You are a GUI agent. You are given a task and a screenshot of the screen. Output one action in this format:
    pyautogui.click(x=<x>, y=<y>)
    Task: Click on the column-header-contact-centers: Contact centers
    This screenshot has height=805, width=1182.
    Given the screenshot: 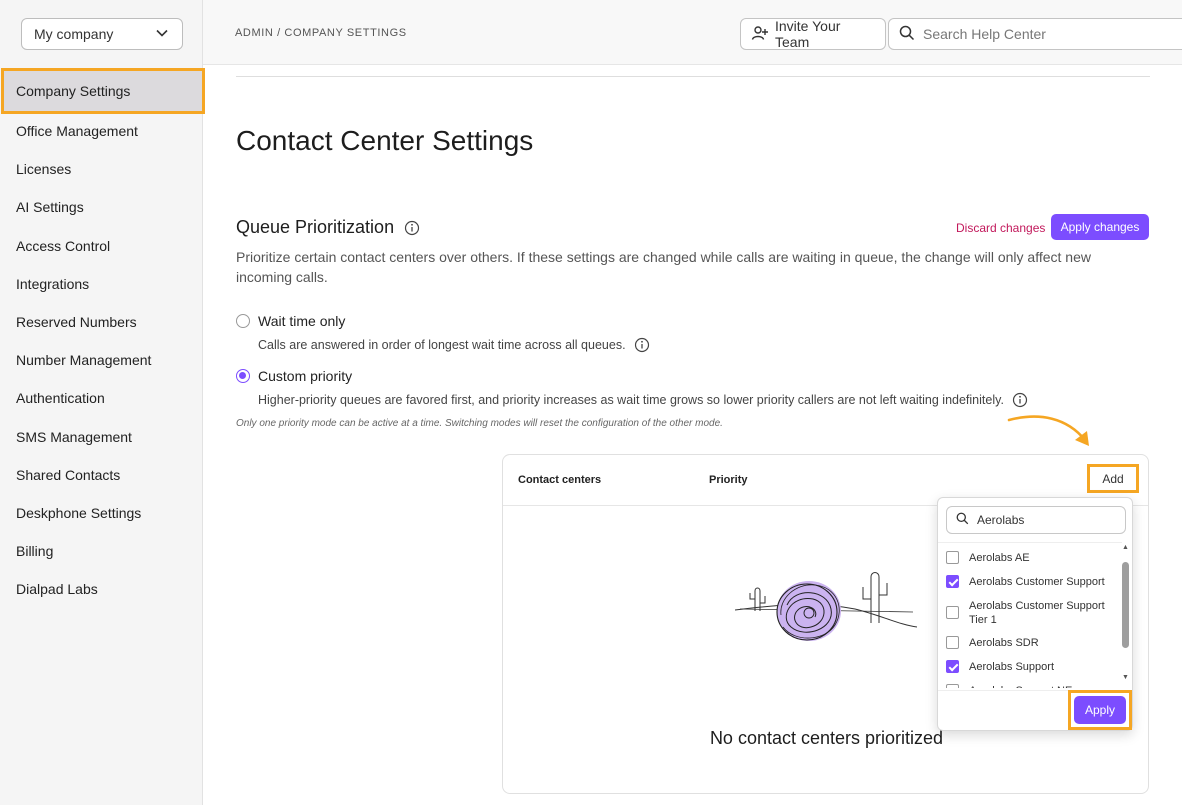 What is the action you would take?
    pyautogui.click(x=560, y=480)
    